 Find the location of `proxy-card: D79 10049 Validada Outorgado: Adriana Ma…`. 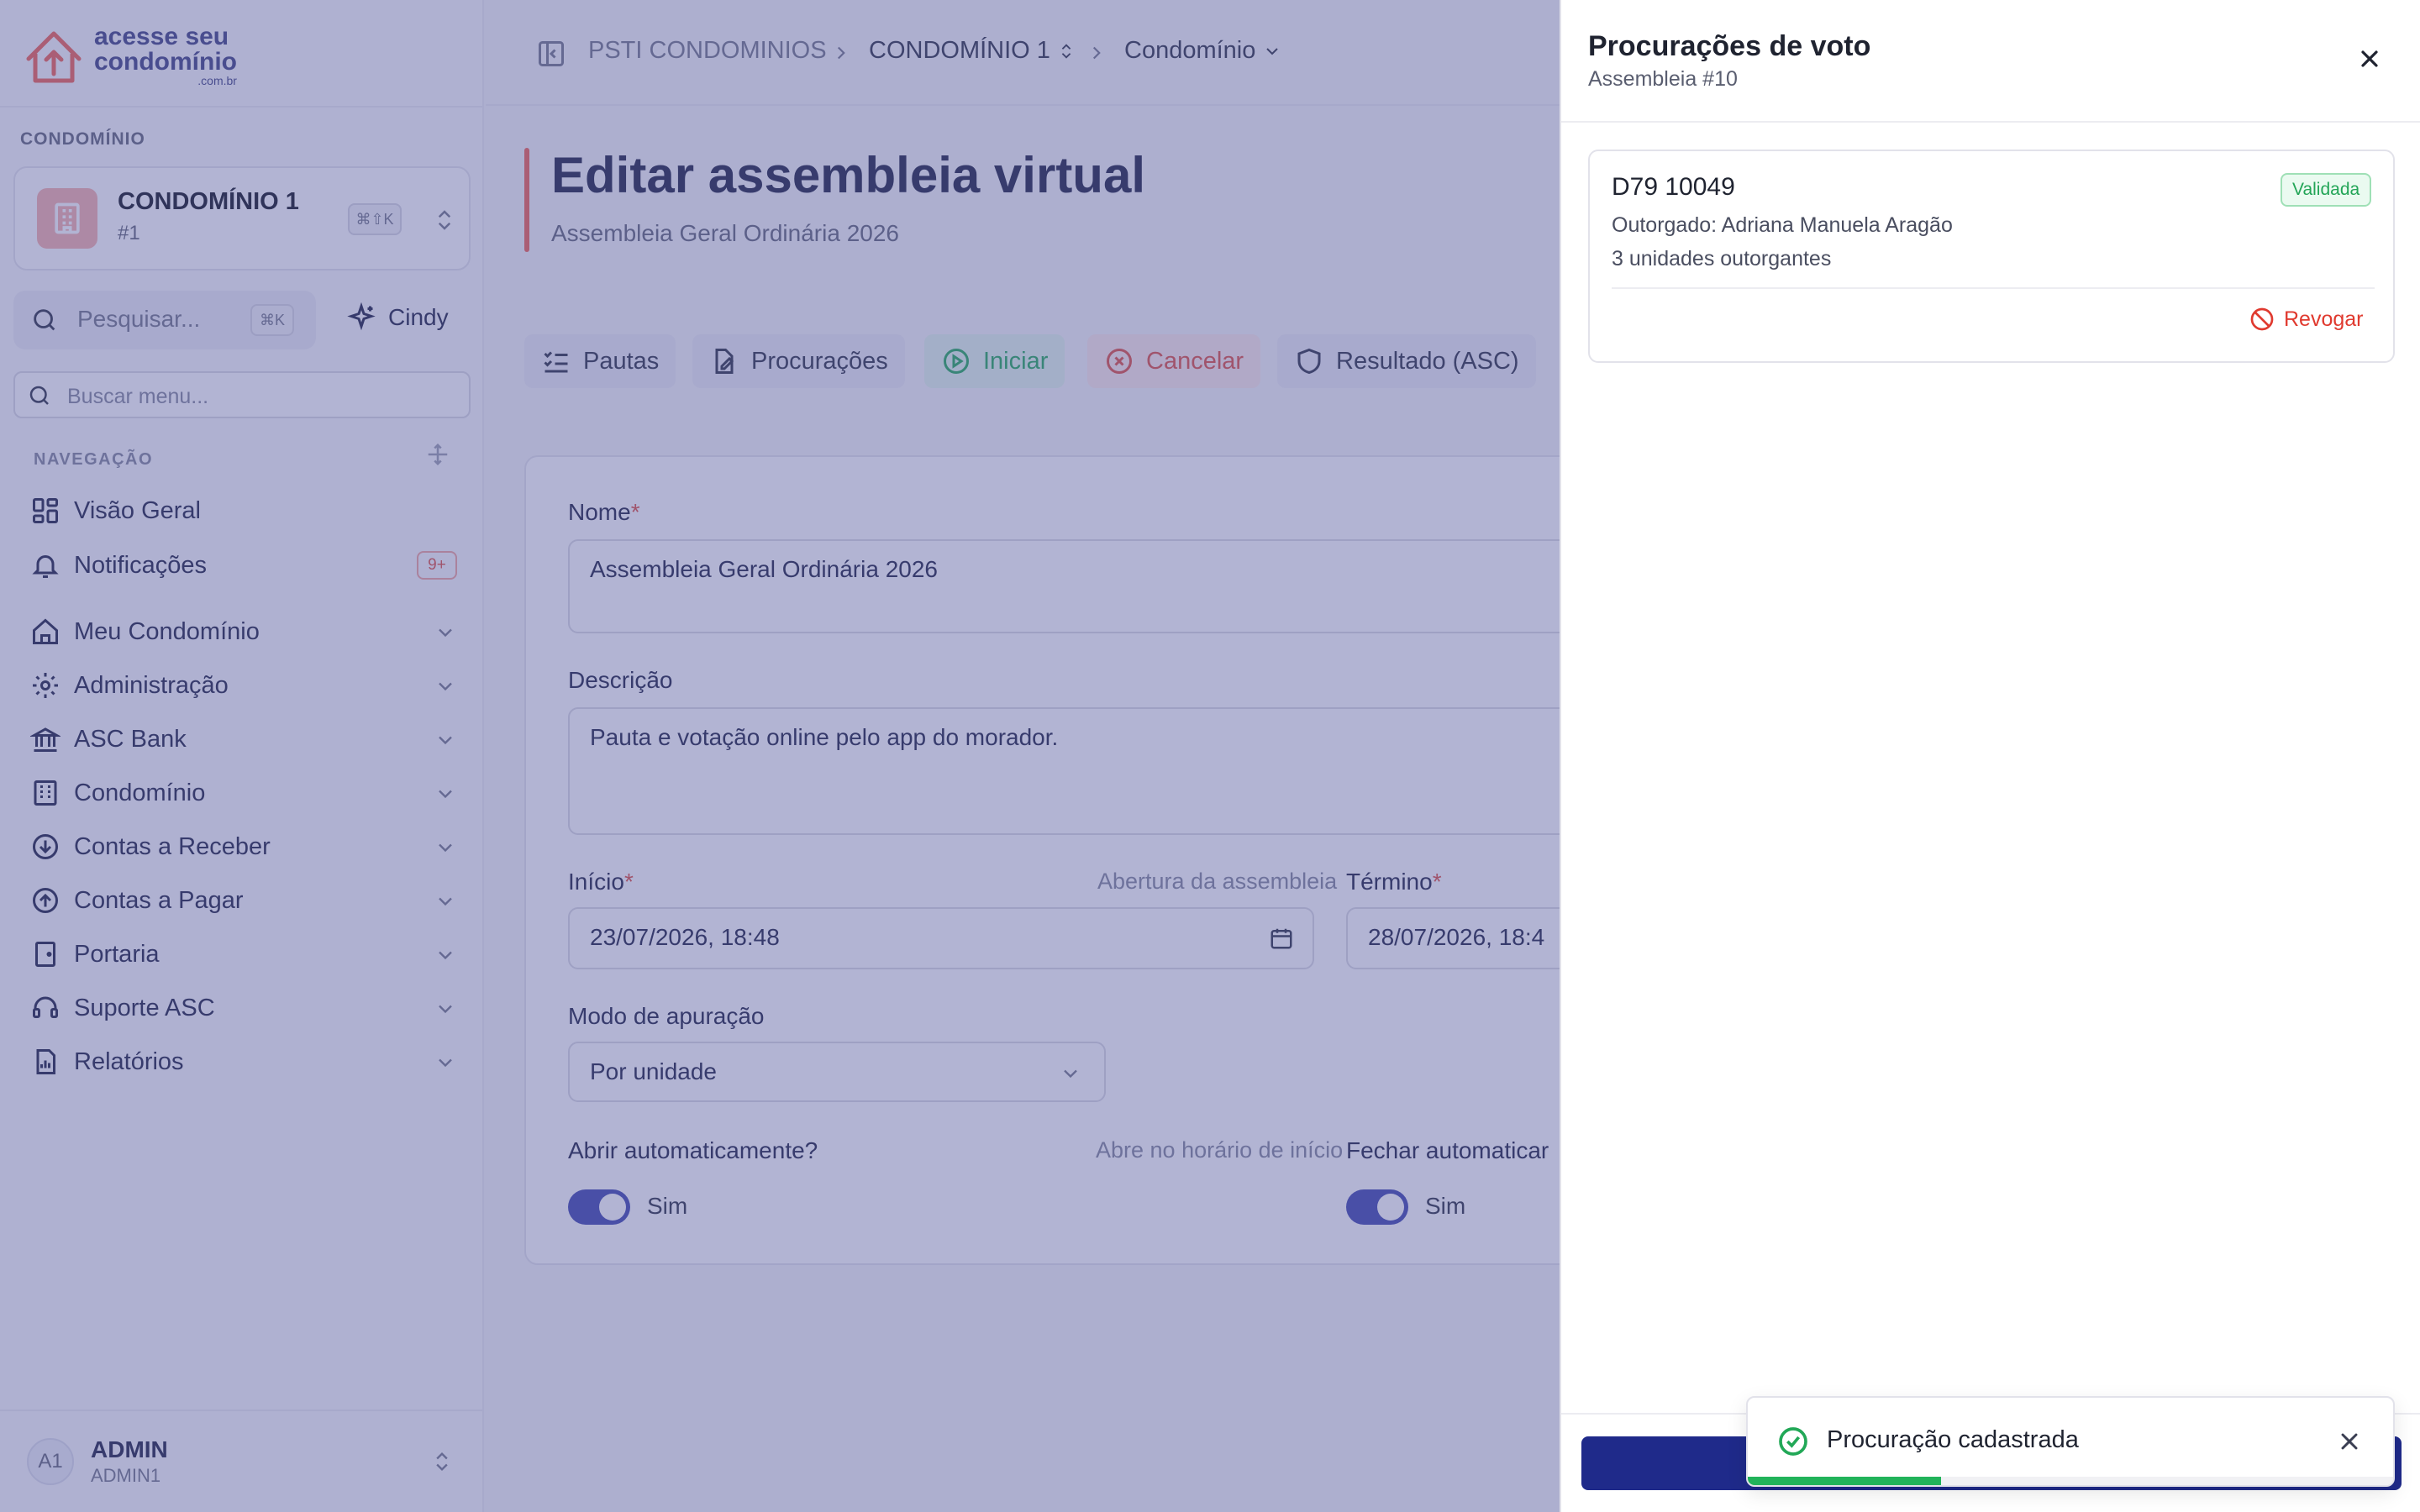

proxy-card: D79 10049 Validada Outorgado: Adriana Ma… is located at coordinates (1991, 256).